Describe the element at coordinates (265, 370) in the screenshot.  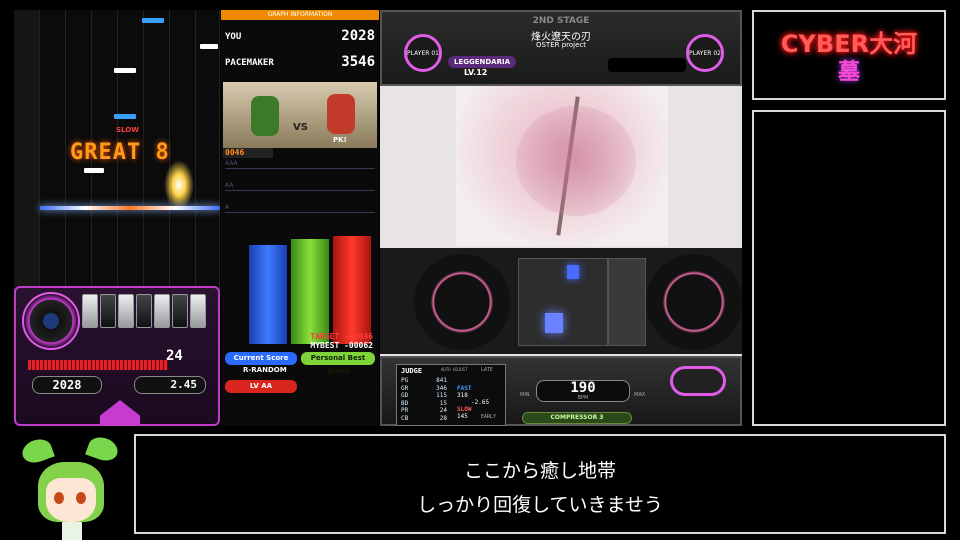
I see `random-option: R-RANDOM` at that location.